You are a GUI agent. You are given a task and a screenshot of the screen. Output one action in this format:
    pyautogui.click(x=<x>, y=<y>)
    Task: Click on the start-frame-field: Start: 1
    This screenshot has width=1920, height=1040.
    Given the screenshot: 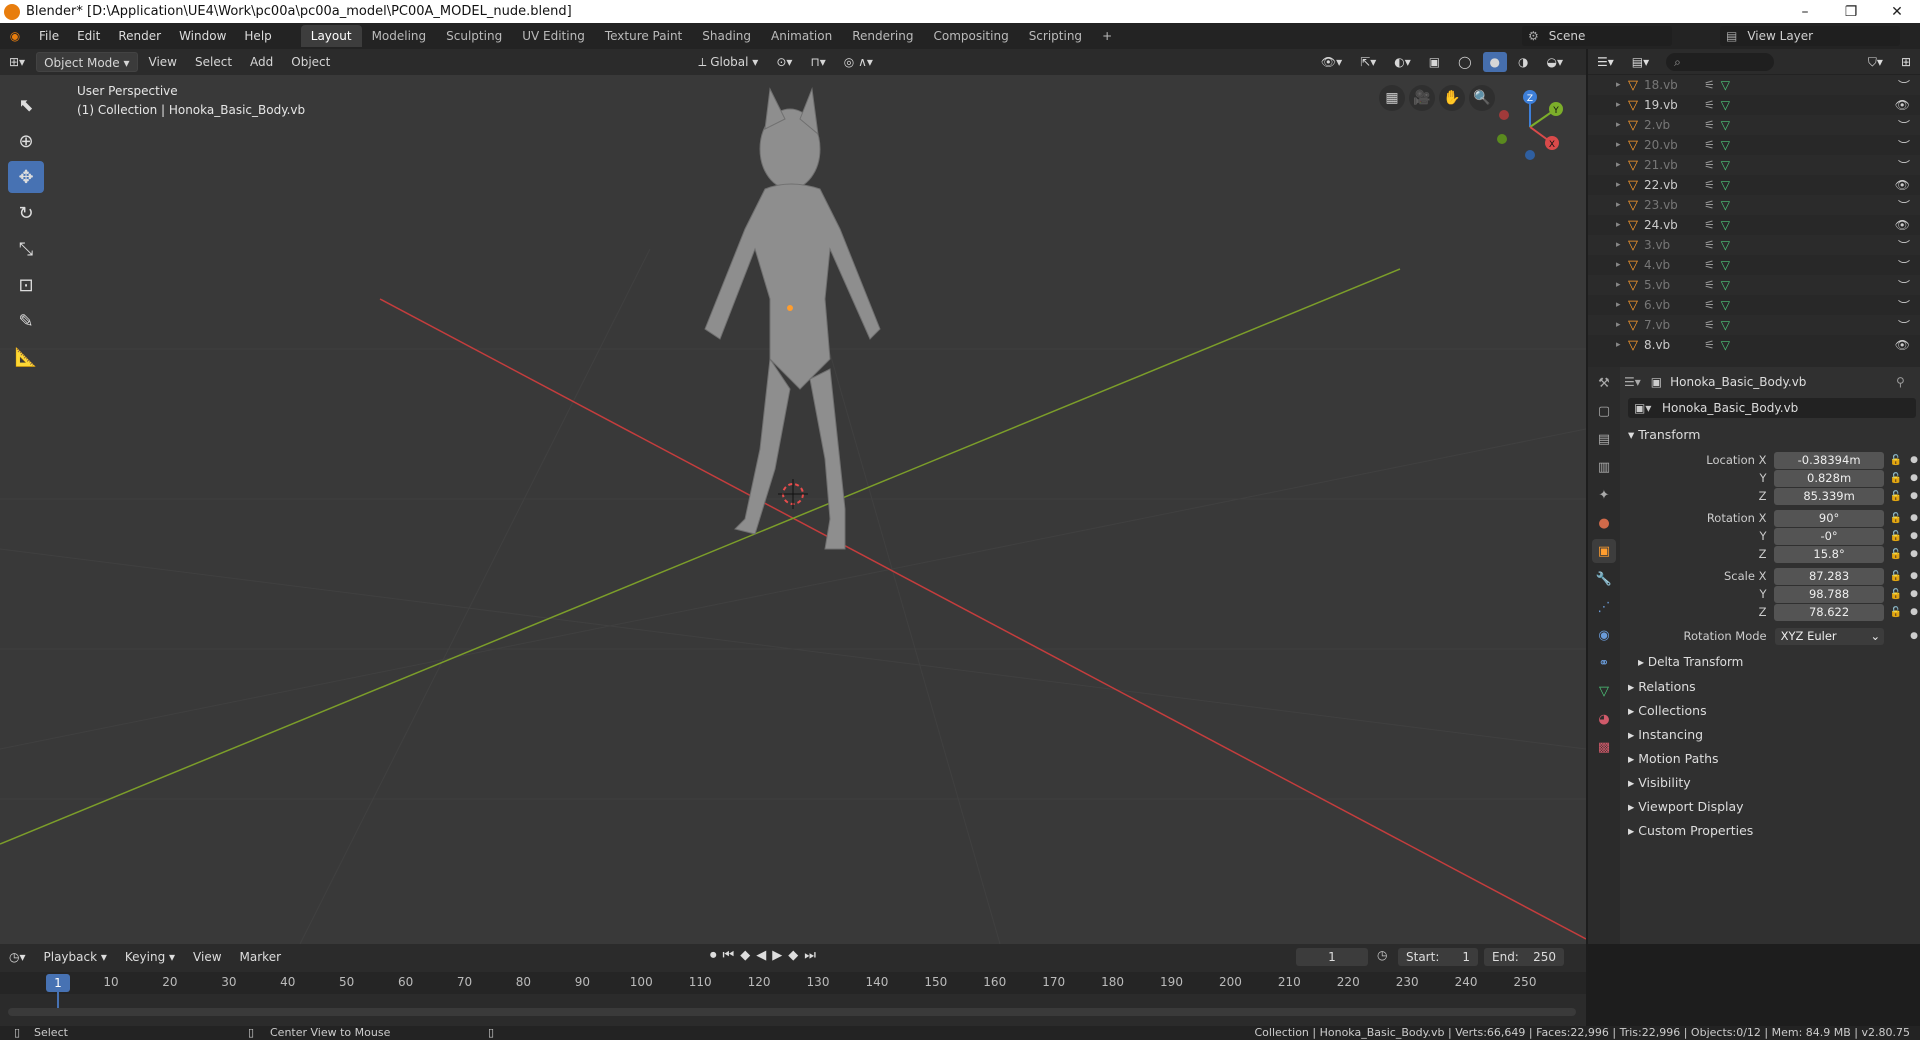 What is the action you would take?
    pyautogui.click(x=1438, y=957)
    